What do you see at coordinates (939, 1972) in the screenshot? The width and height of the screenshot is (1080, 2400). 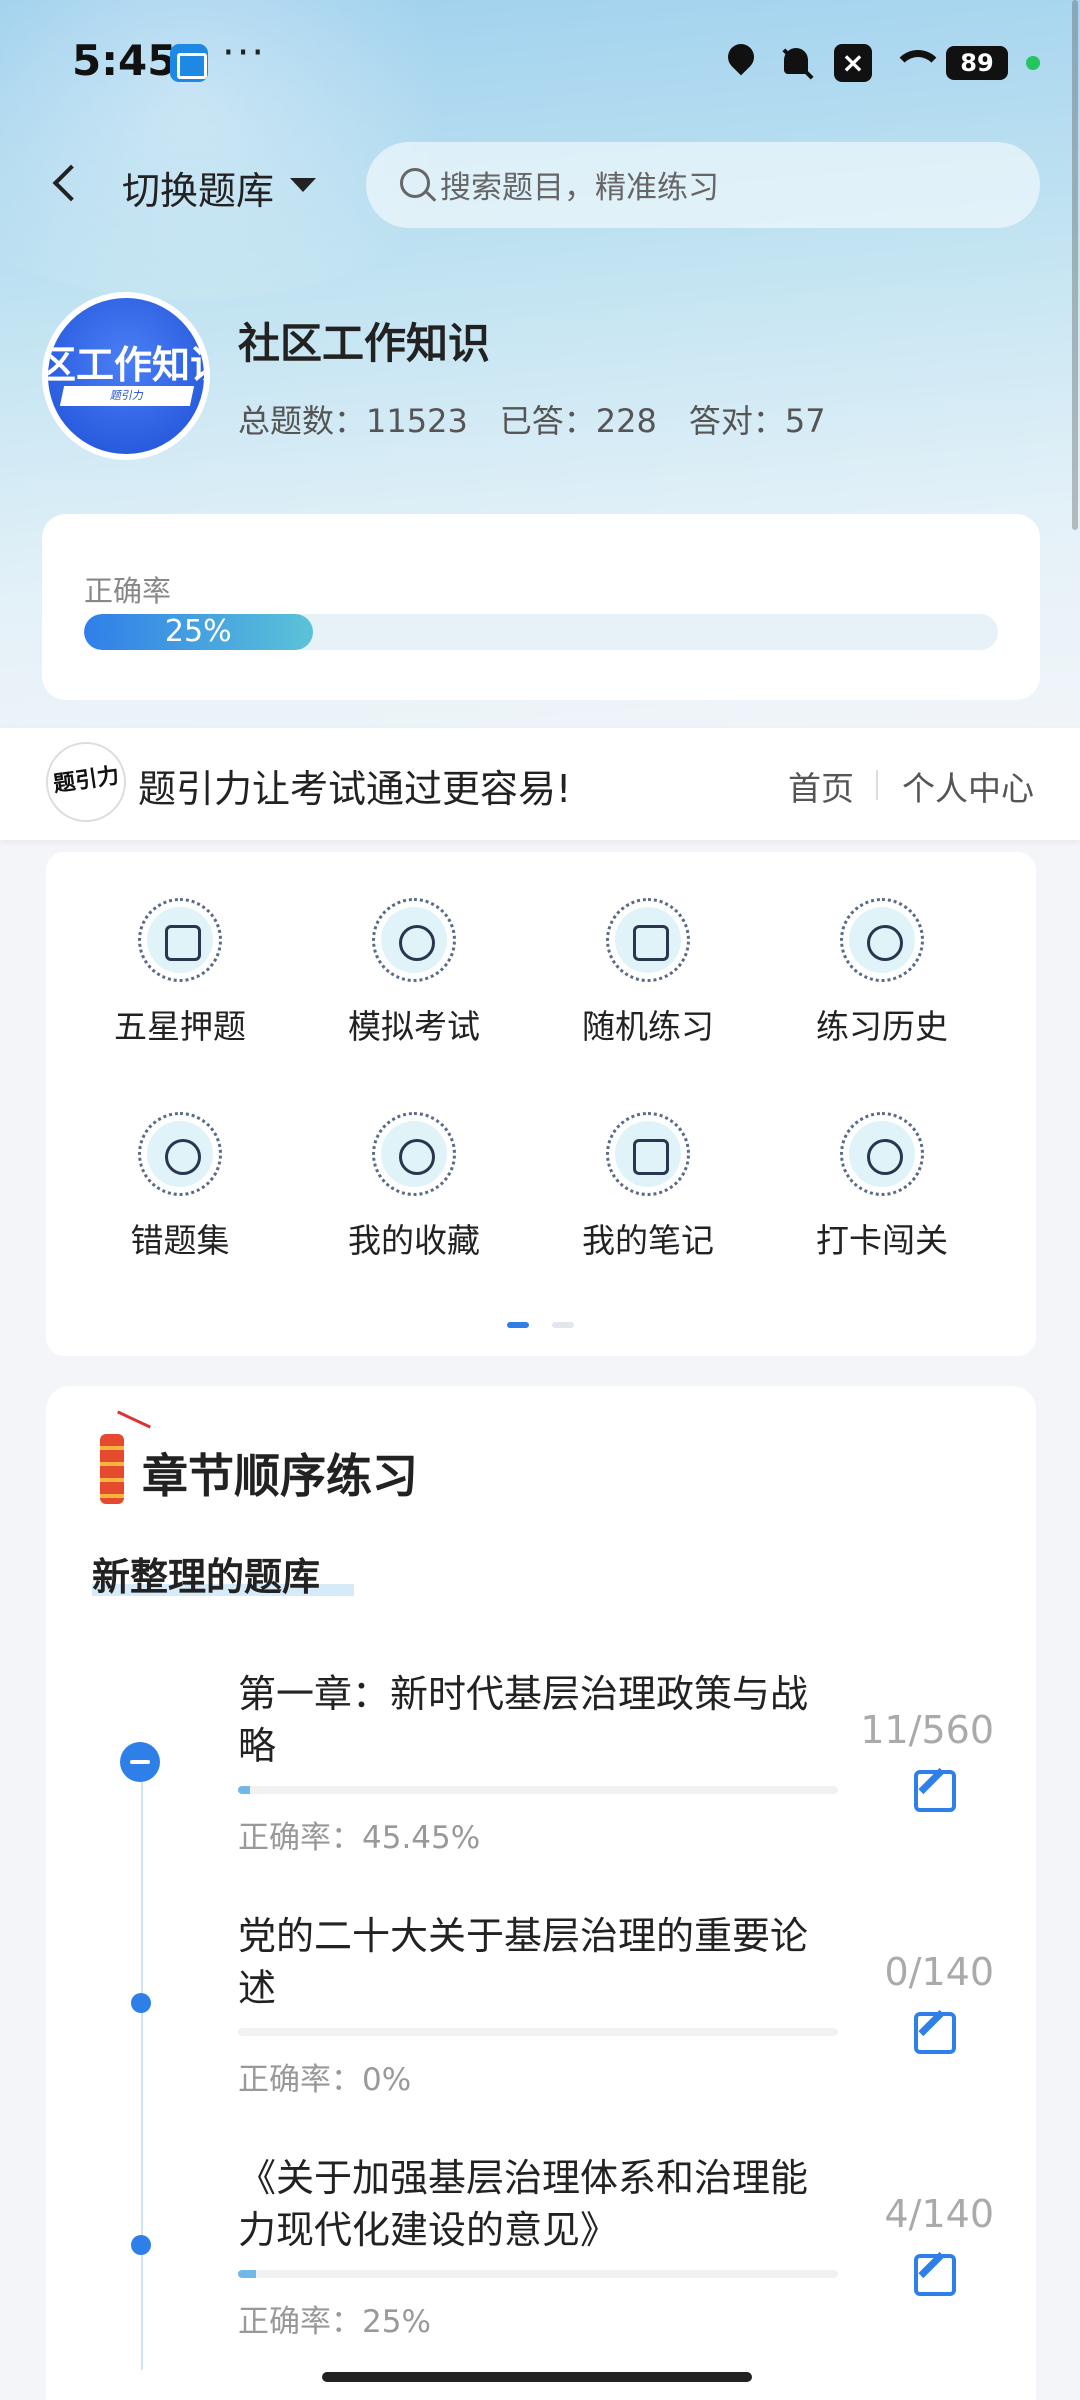 I see `chapter-count: 0/140` at bounding box center [939, 1972].